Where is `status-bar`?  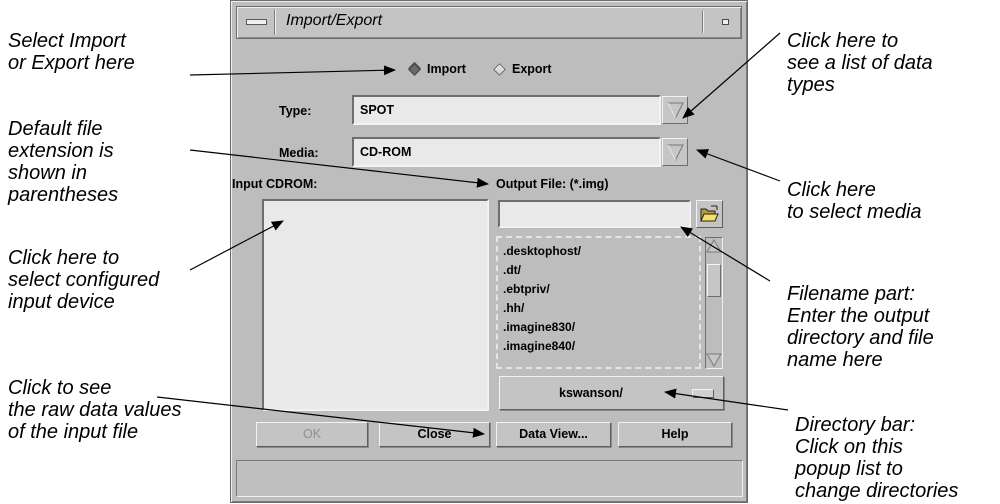
status-bar is located at coordinates (489, 478).